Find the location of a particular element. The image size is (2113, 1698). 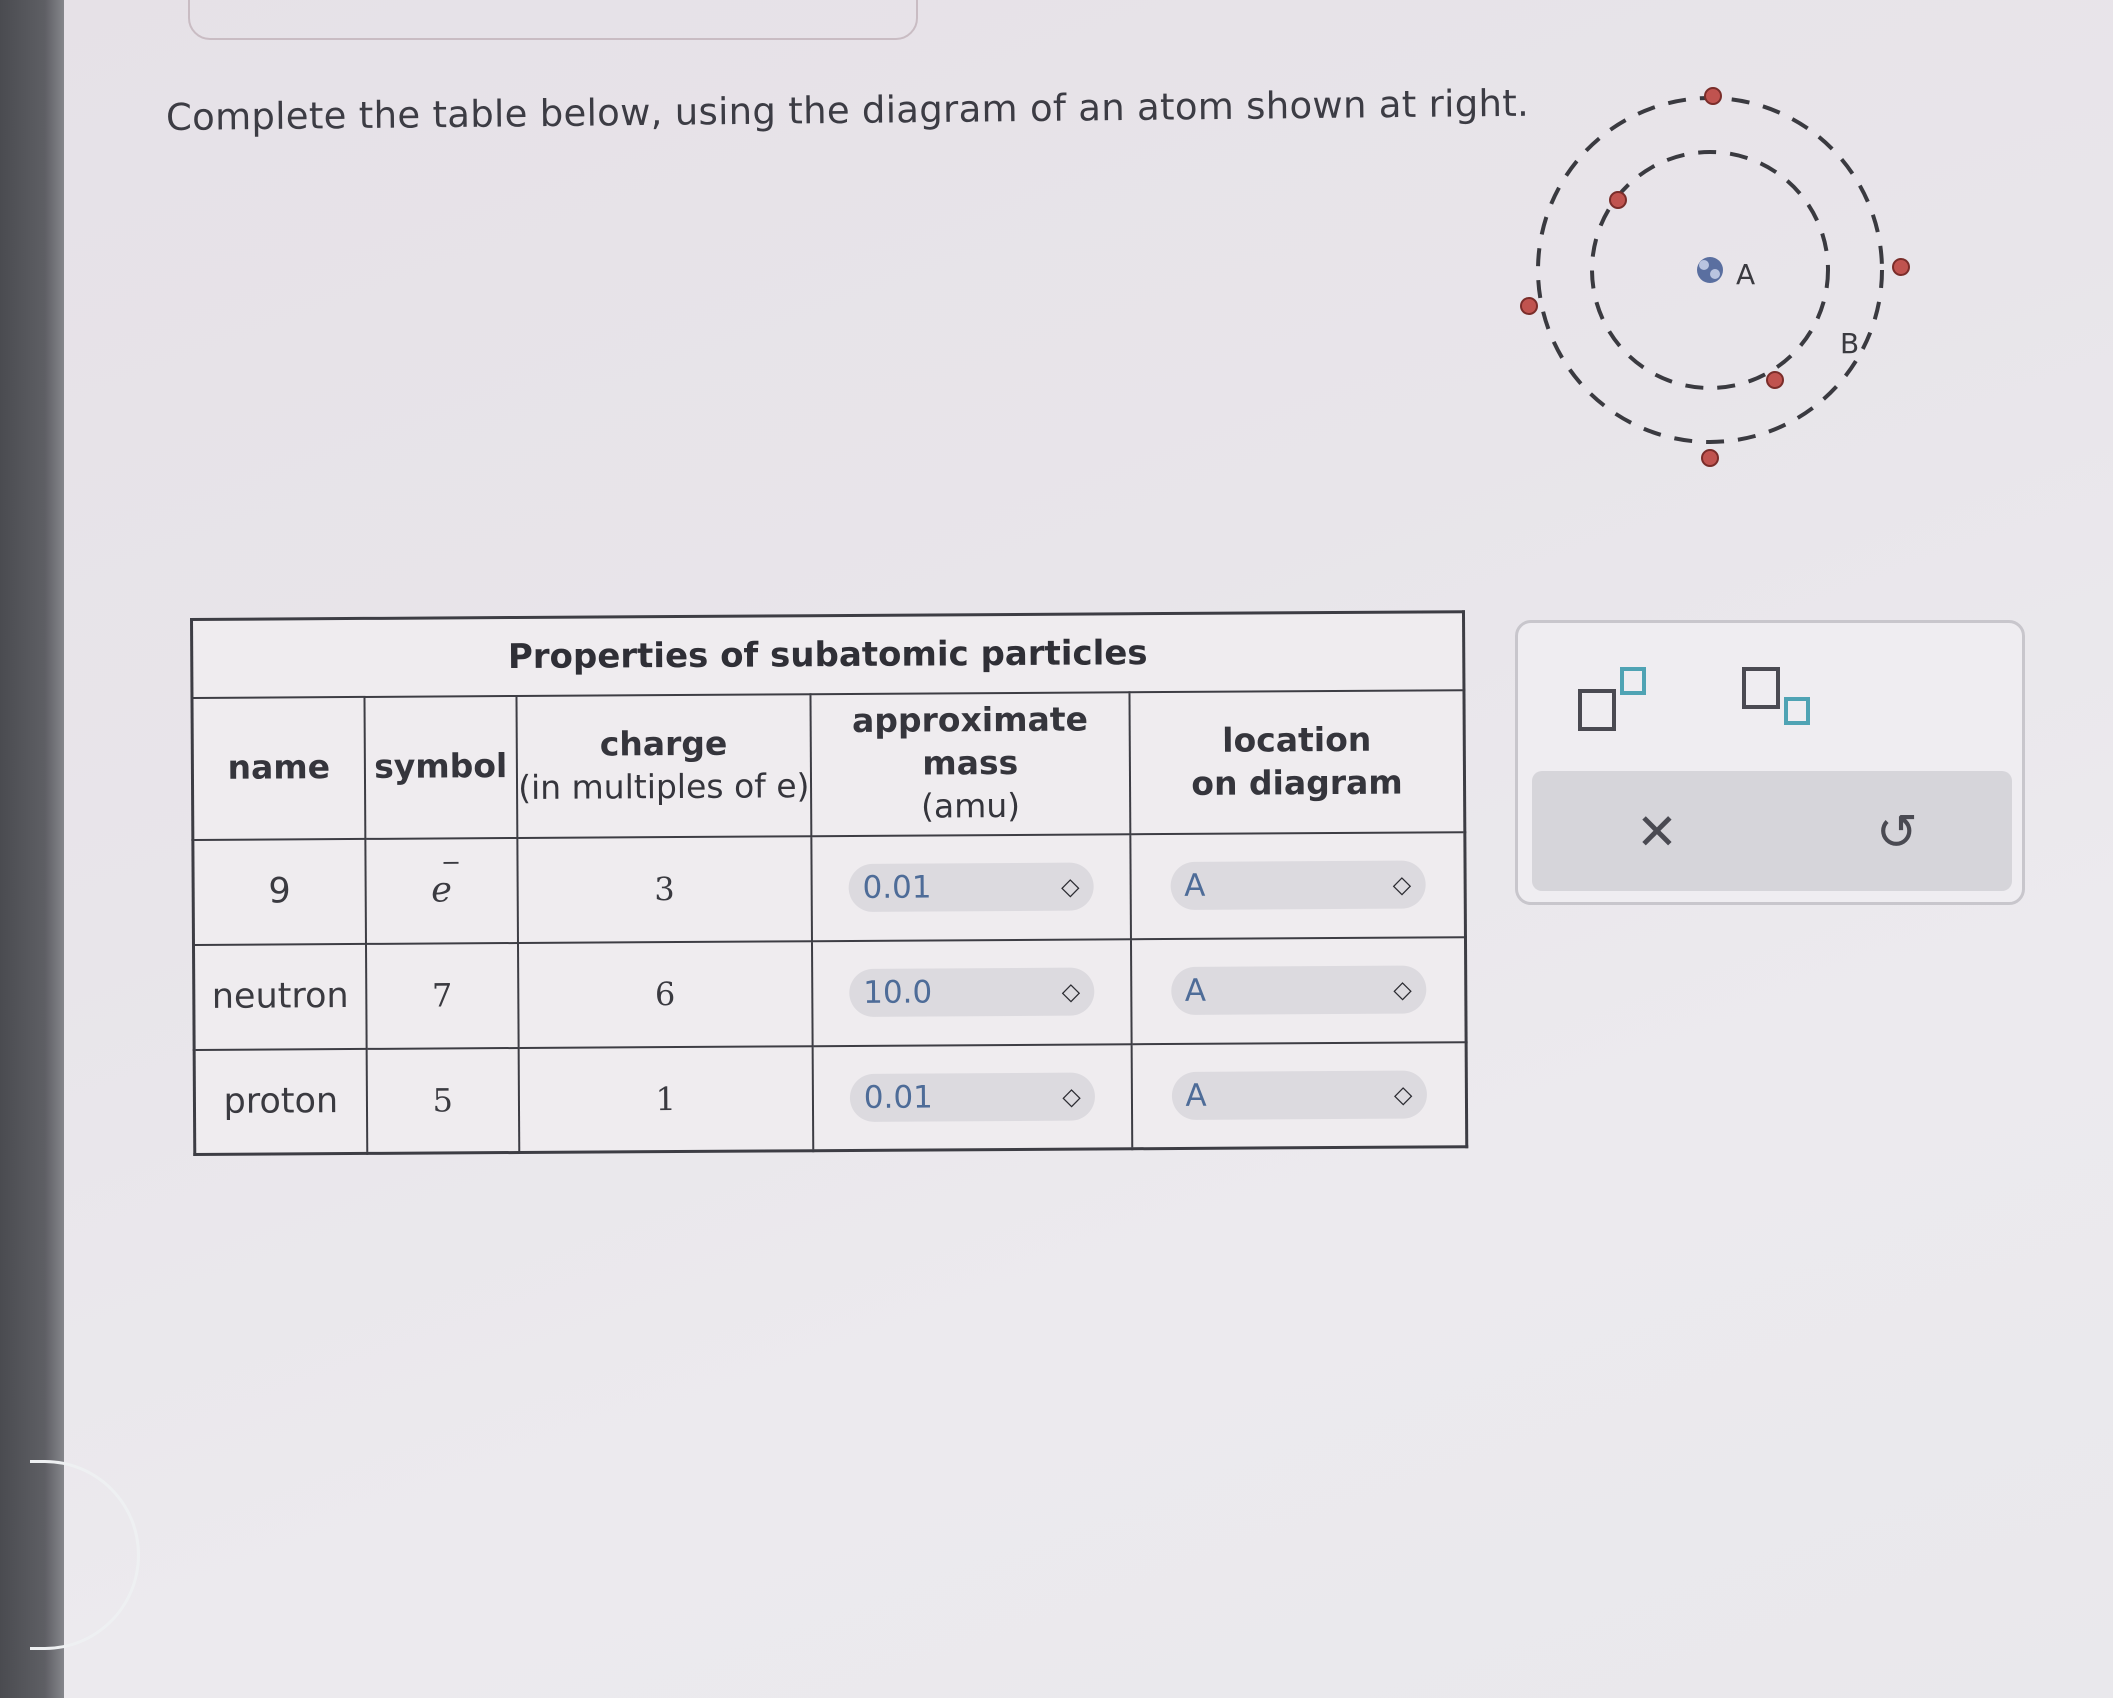

table-row: 9 e − 3 0.01 ◇ A ◇ is located at coordinates (829, 888).